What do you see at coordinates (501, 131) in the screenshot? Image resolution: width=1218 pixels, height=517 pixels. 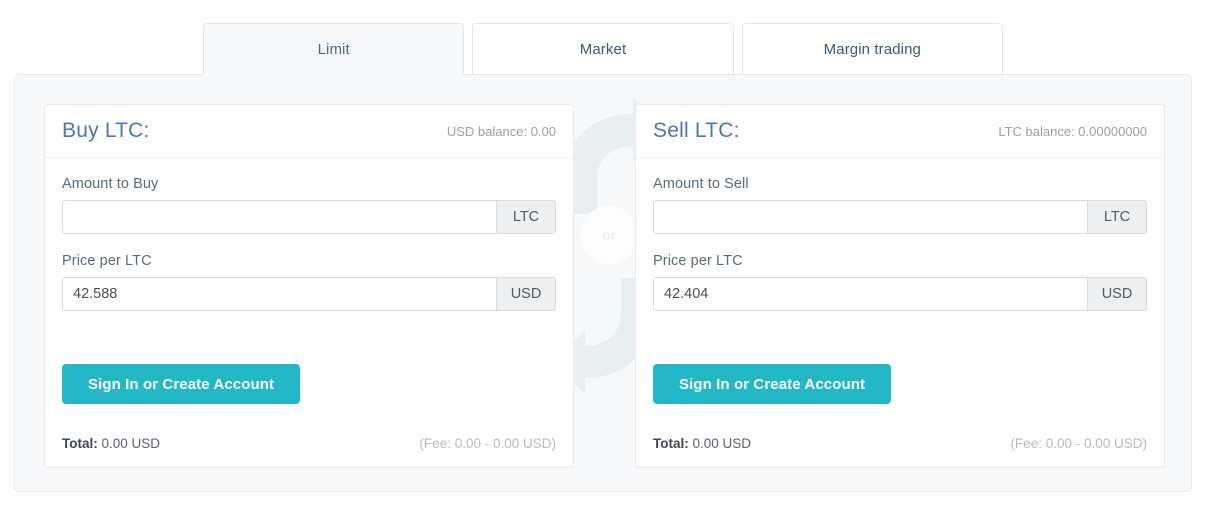 I see `buy-balance-text: USD balance: 0.00` at bounding box center [501, 131].